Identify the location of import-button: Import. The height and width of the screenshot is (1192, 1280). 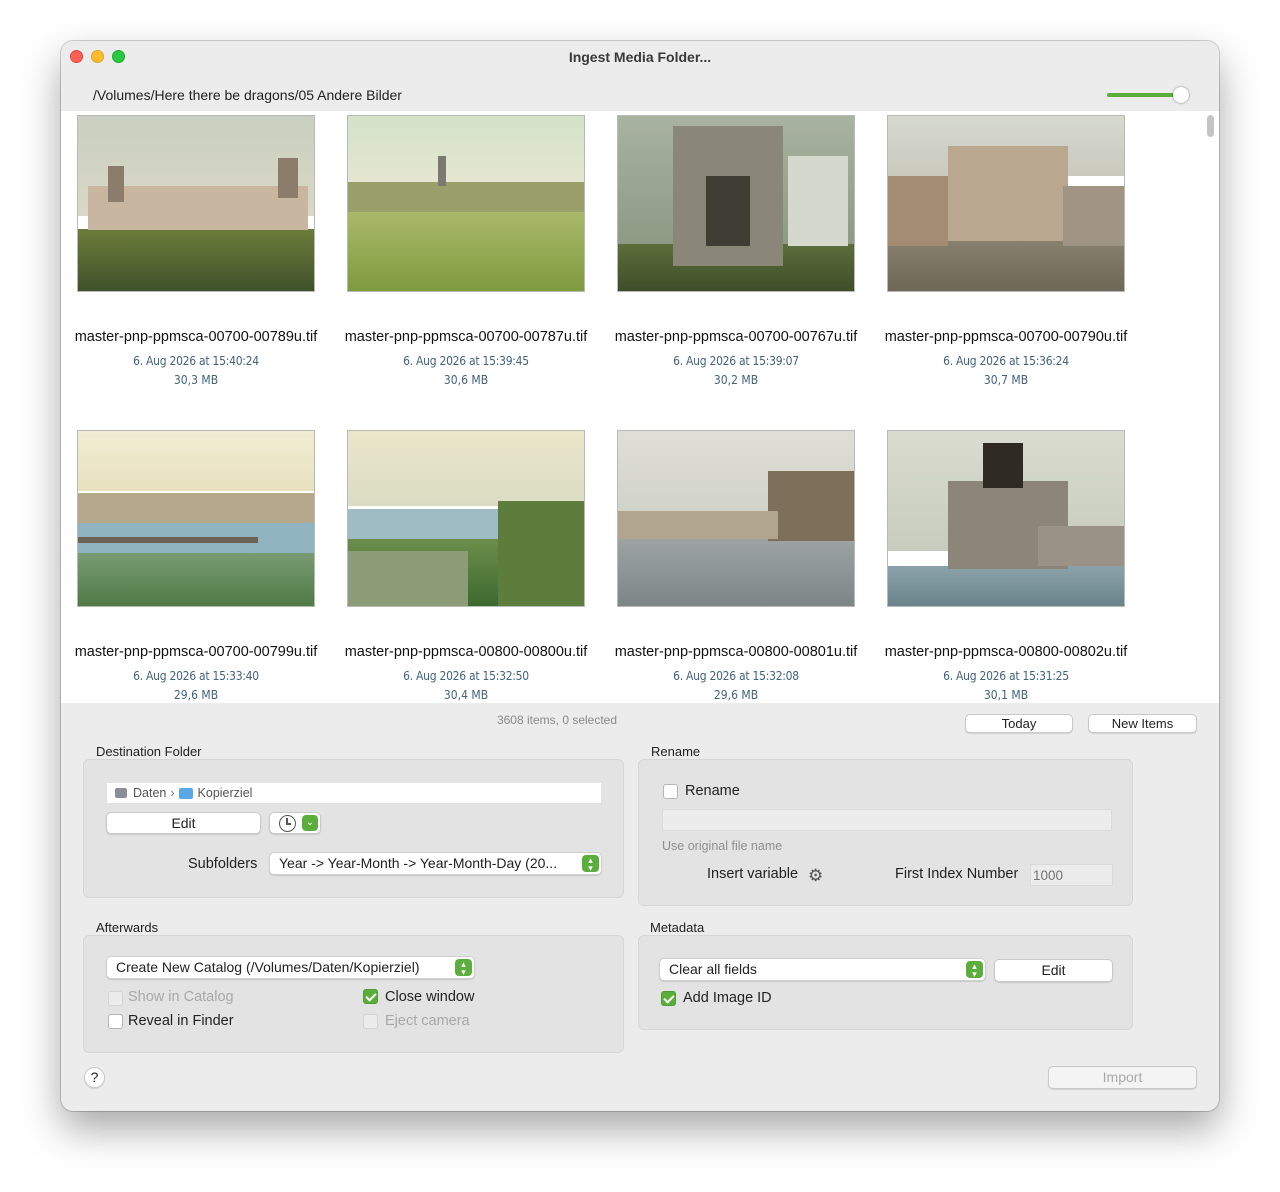
(1122, 1077).